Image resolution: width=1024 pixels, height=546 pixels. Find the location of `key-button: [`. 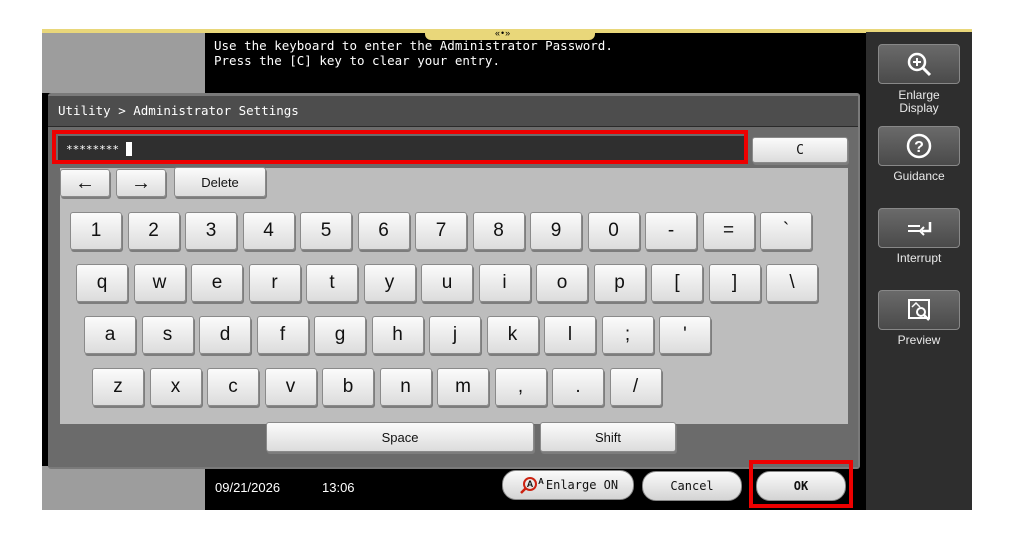

key-button: [ is located at coordinates (677, 283).